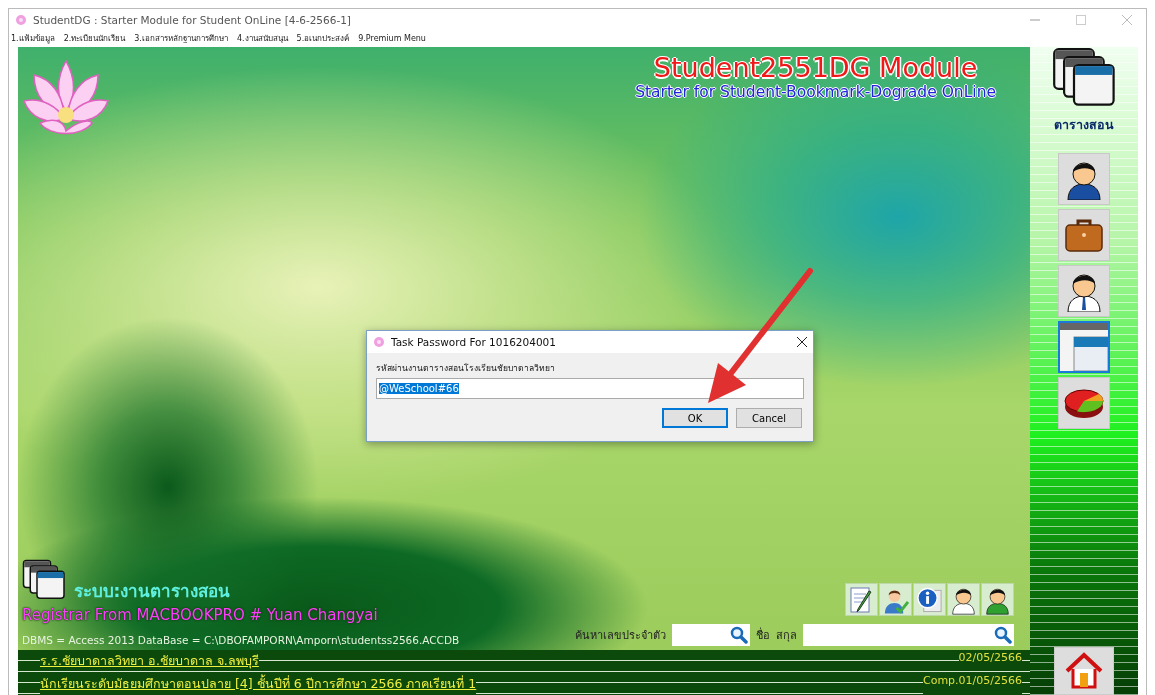 Image resolution: width=1155 pixels, height=695 pixels. I want to click on registrar-text: Registrar From MACBOOKPRO # Yuan Changyai, so click(200, 615).